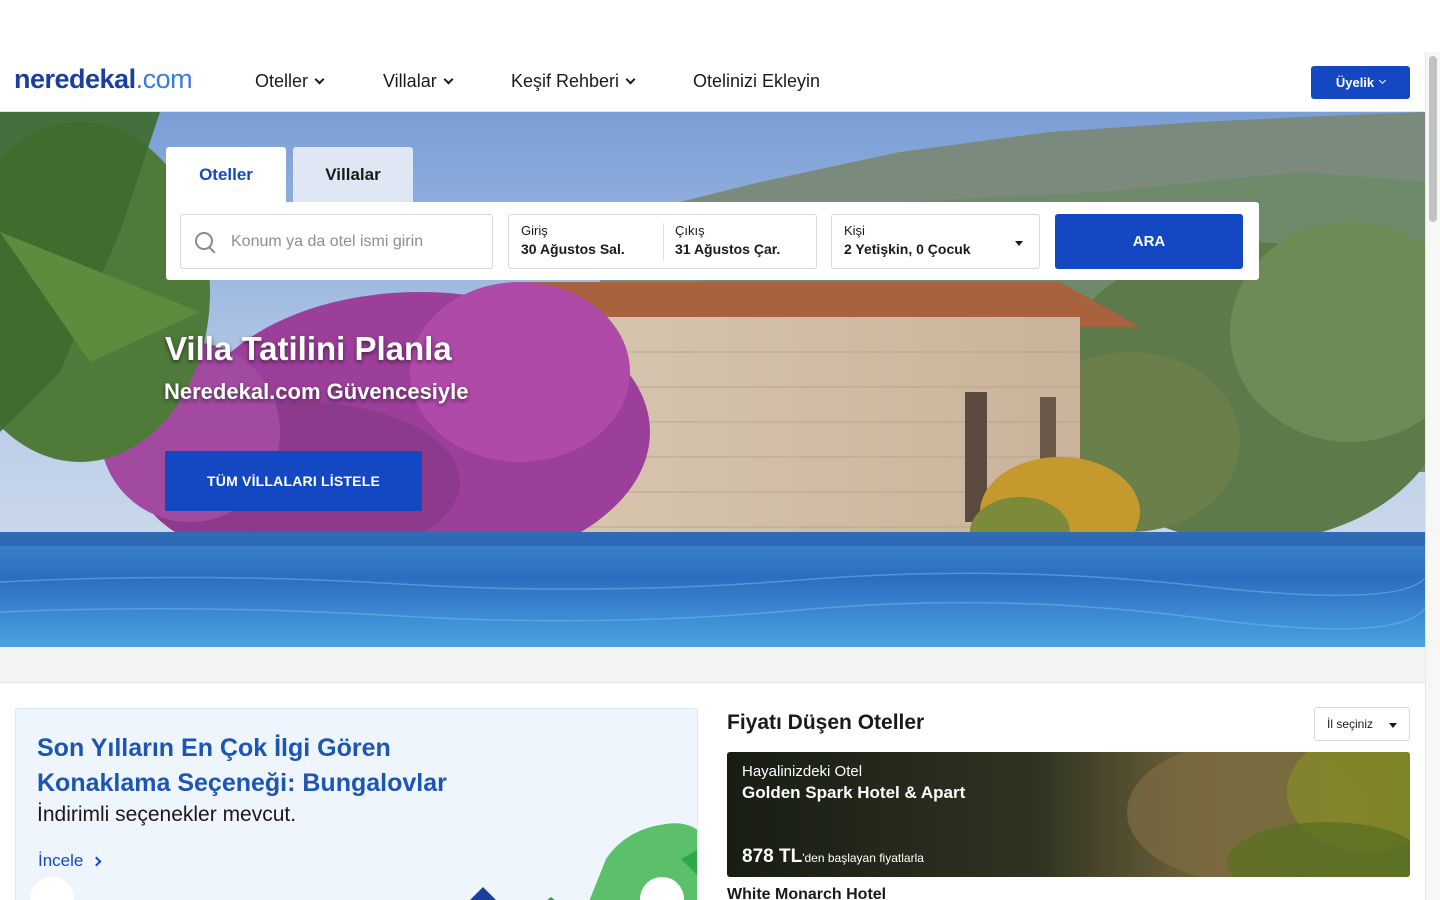 Image resolution: width=1440 pixels, height=900 pixels. Describe the element at coordinates (573, 240) in the screenshot. I see `checkin-field: Giriş 30 Ağustos Sal.` at that location.